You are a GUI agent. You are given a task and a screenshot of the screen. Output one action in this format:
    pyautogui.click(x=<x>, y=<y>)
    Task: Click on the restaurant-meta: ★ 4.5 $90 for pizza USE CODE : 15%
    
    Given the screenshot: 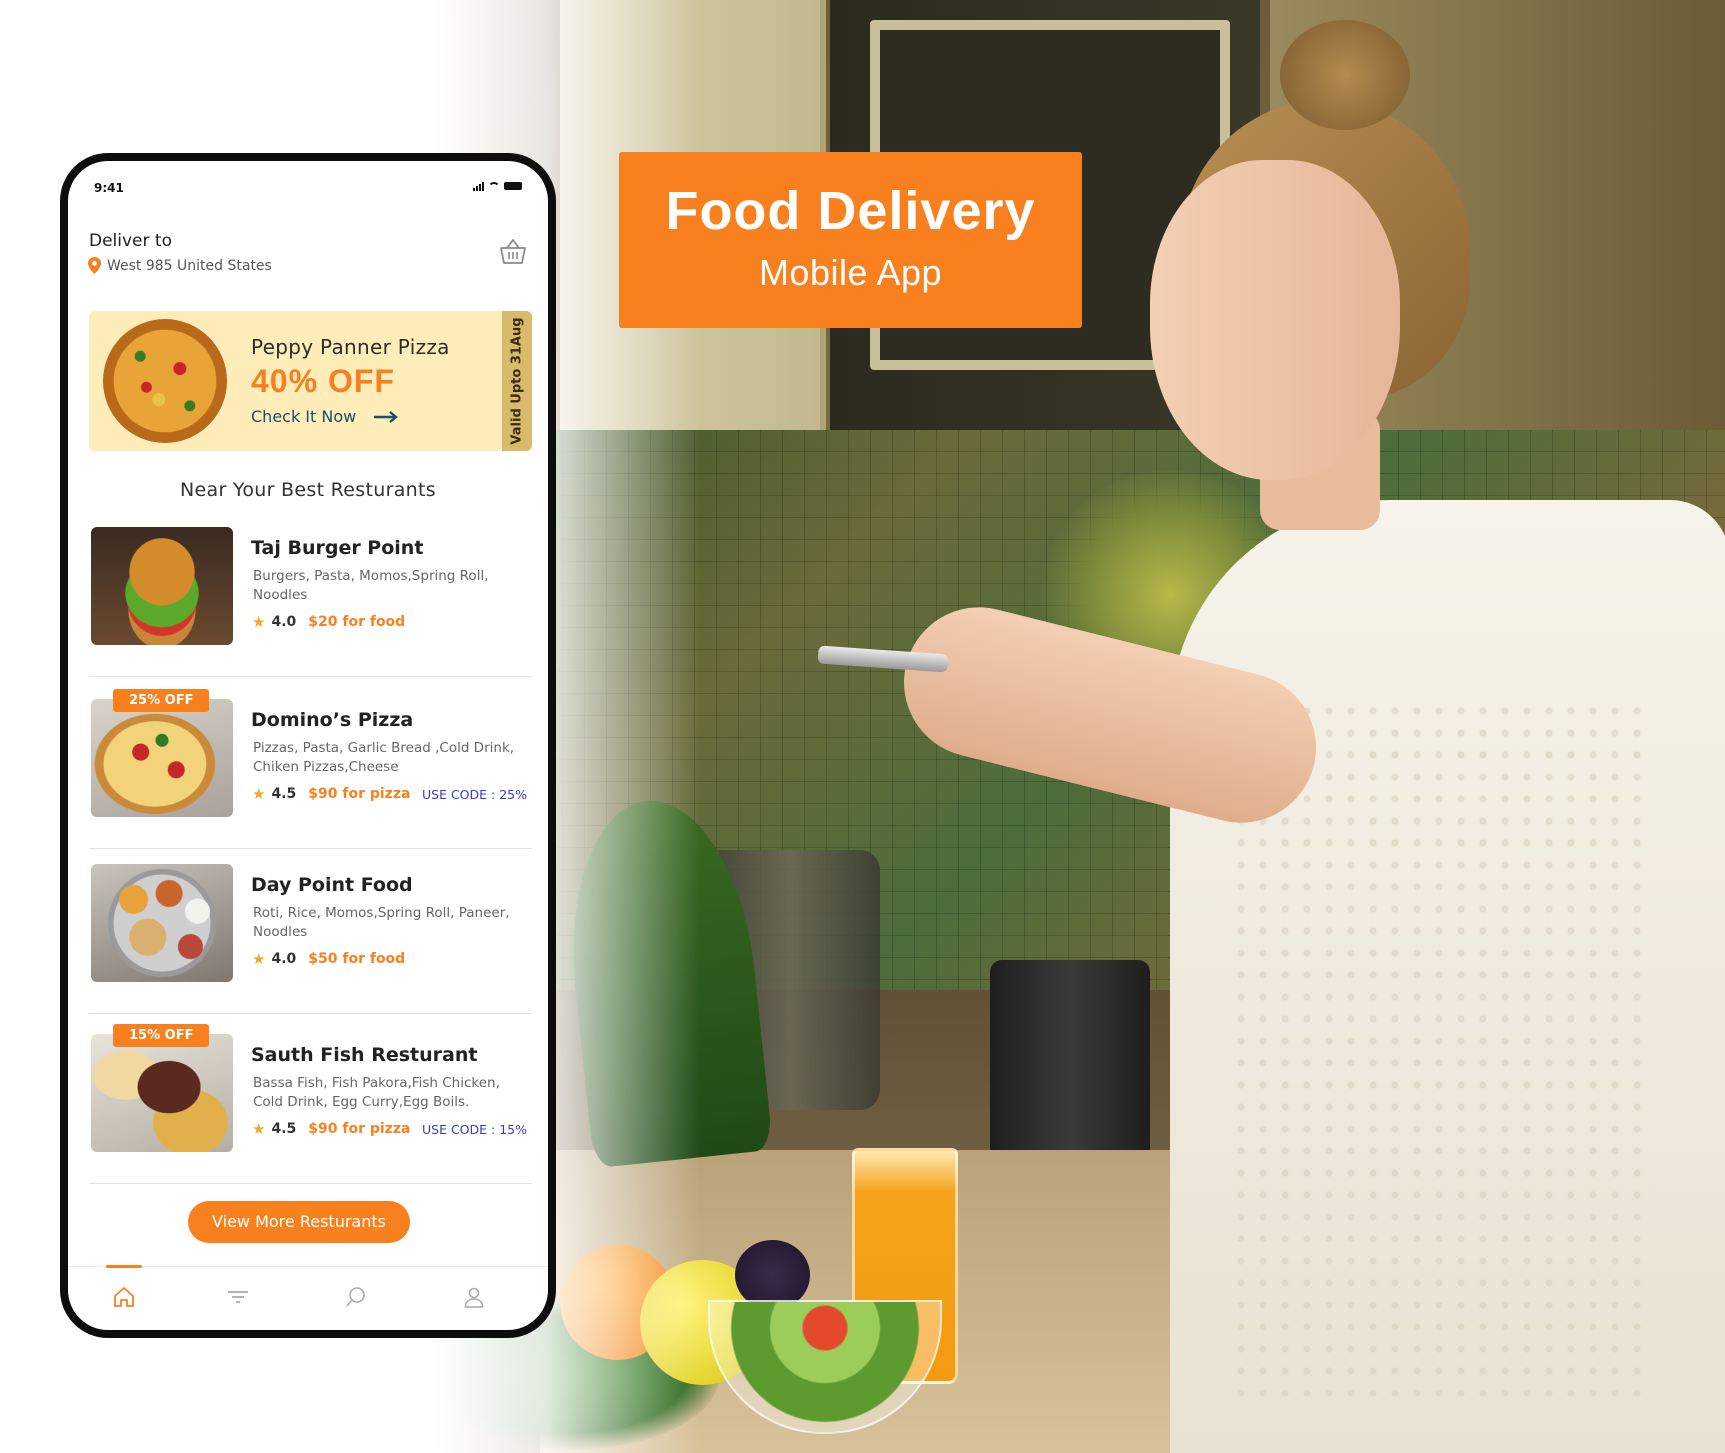 What is the action you would take?
    pyautogui.click(x=389, y=1129)
    